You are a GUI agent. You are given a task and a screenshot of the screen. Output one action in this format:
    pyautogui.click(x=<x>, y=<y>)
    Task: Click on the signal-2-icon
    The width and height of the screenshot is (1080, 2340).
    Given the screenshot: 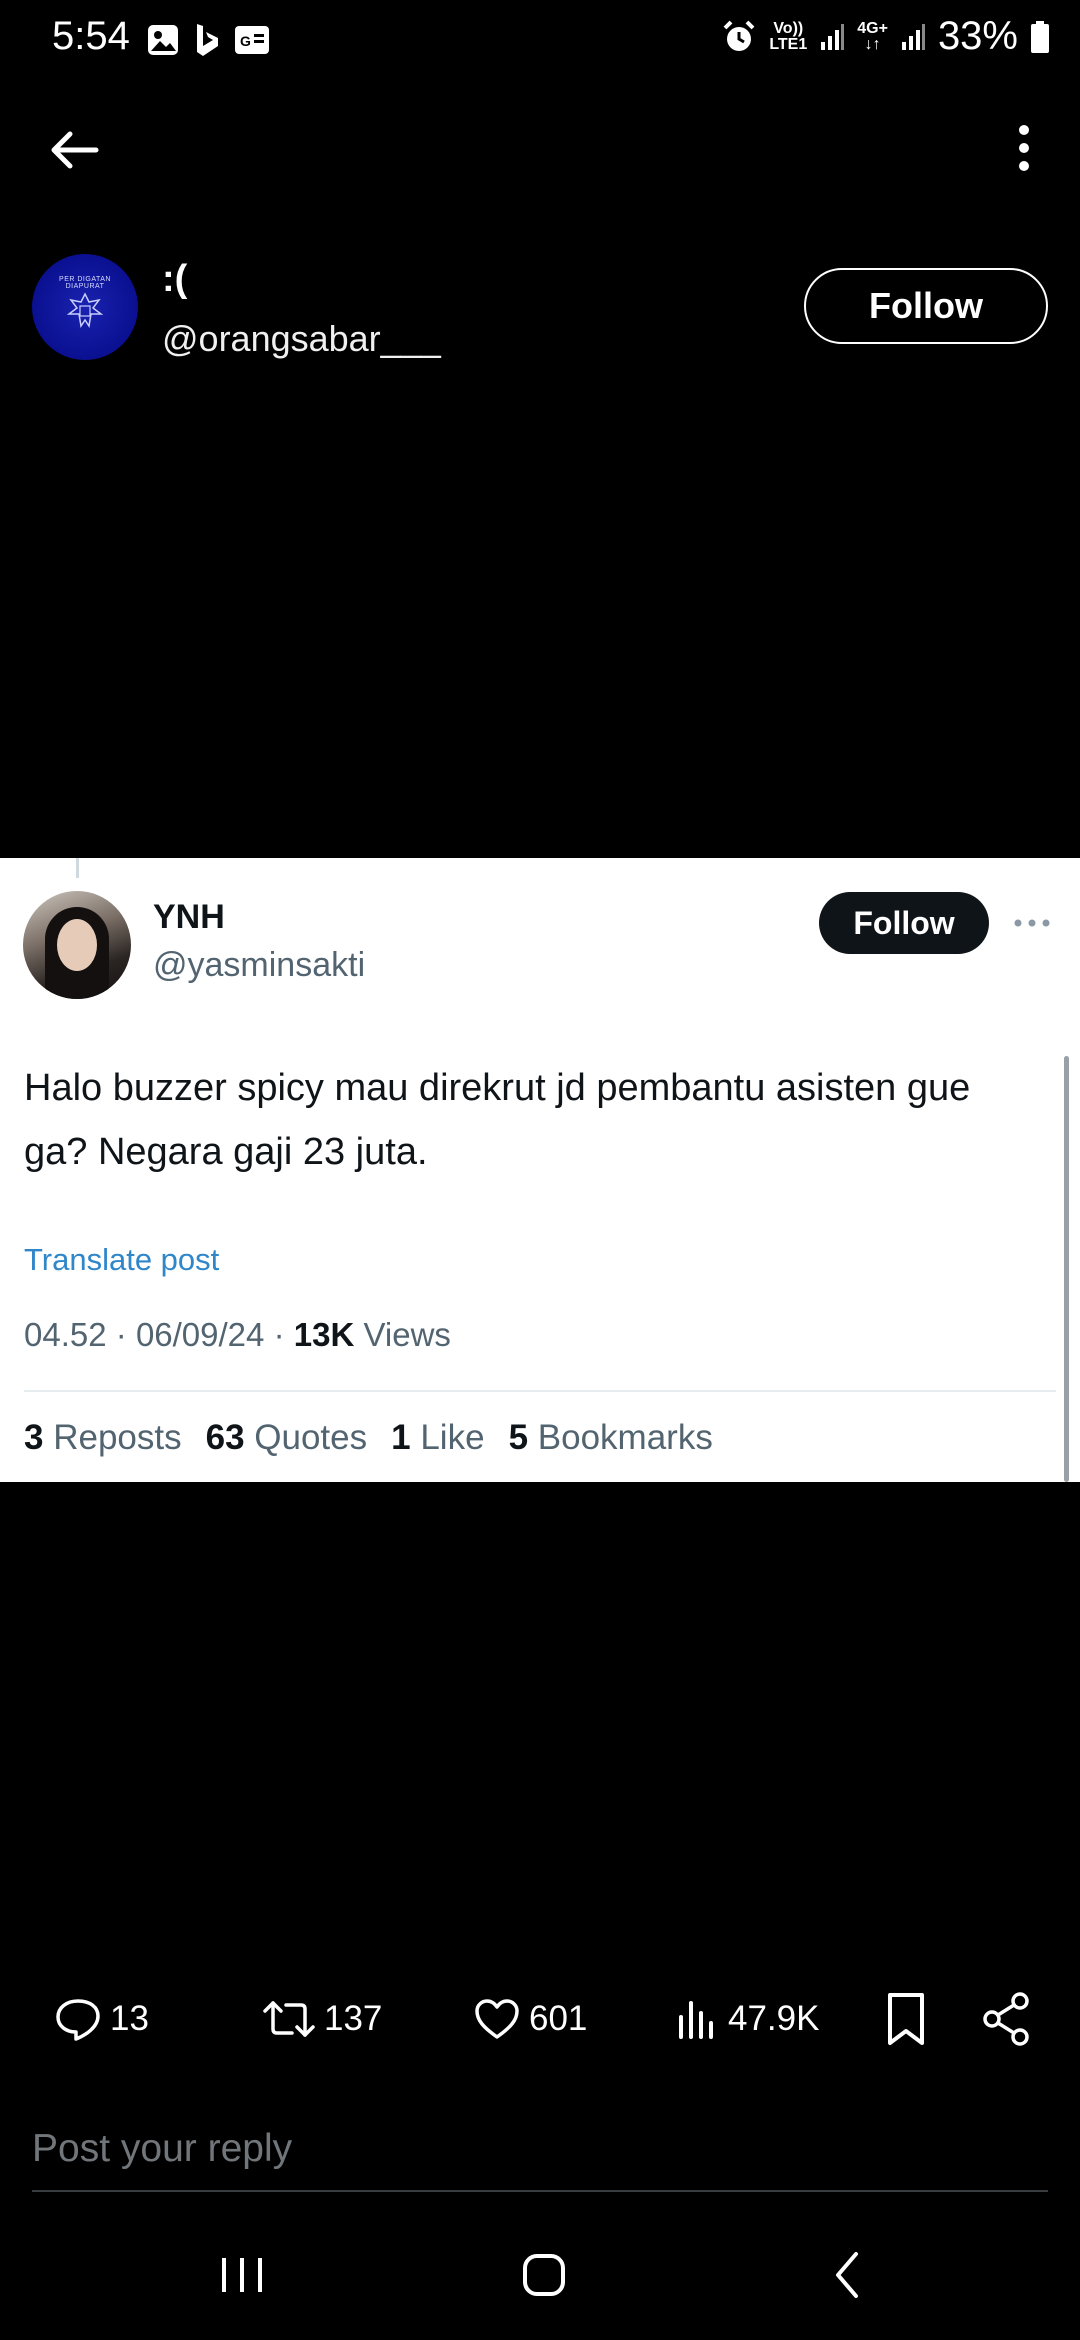 What is the action you would take?
    pyautogui.click(x=913, y=36)
    